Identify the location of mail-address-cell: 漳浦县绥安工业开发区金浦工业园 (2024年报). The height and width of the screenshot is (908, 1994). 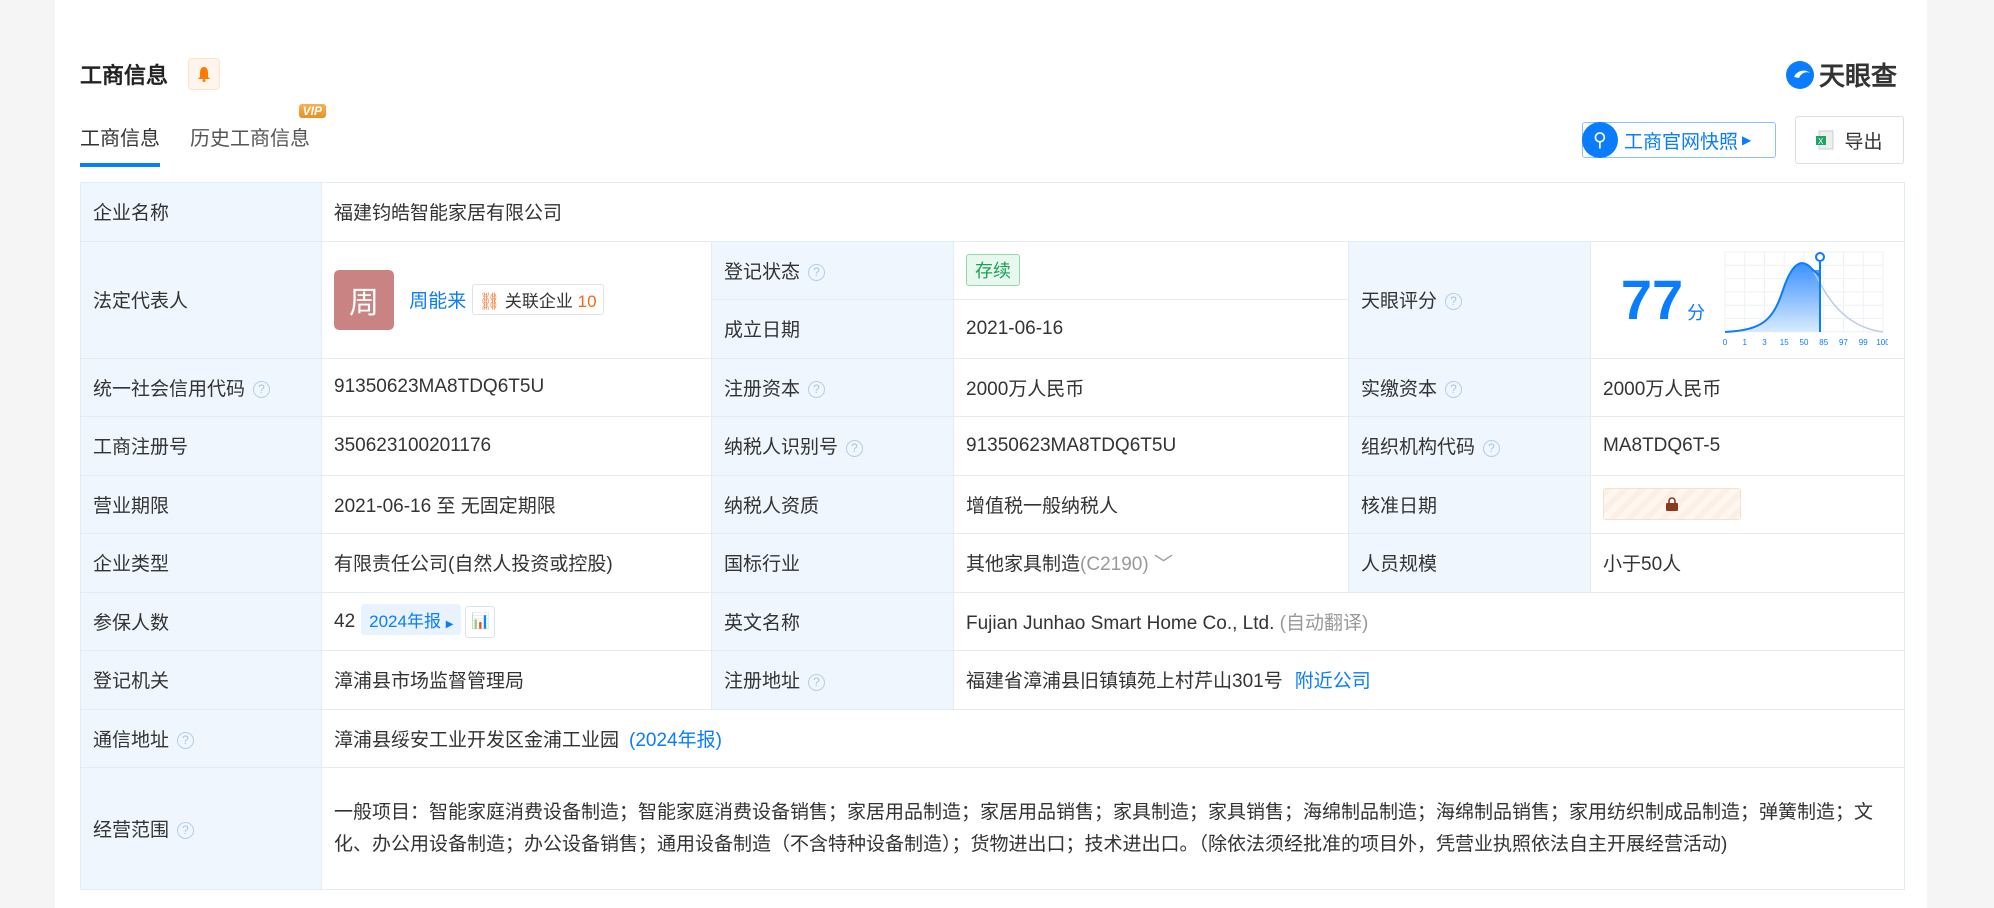
(1113, 738).